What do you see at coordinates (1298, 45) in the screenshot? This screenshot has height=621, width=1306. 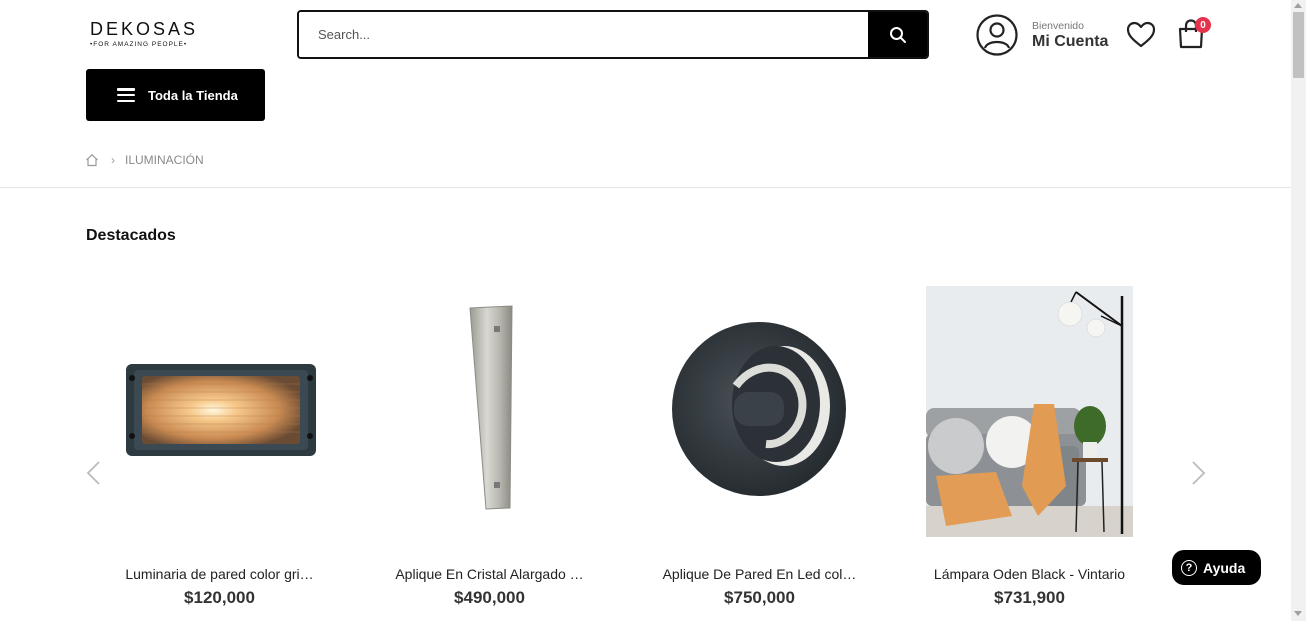 I see `scrollbar-thumb` at bounding box center [1298, 45].